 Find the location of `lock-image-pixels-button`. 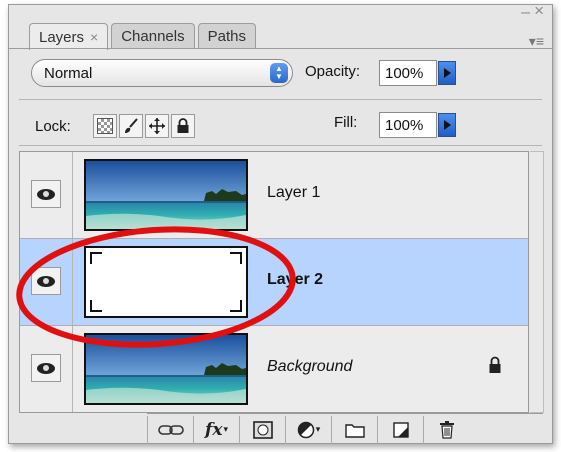

lock-image-pixels-button is located at coordinates (131, 126).